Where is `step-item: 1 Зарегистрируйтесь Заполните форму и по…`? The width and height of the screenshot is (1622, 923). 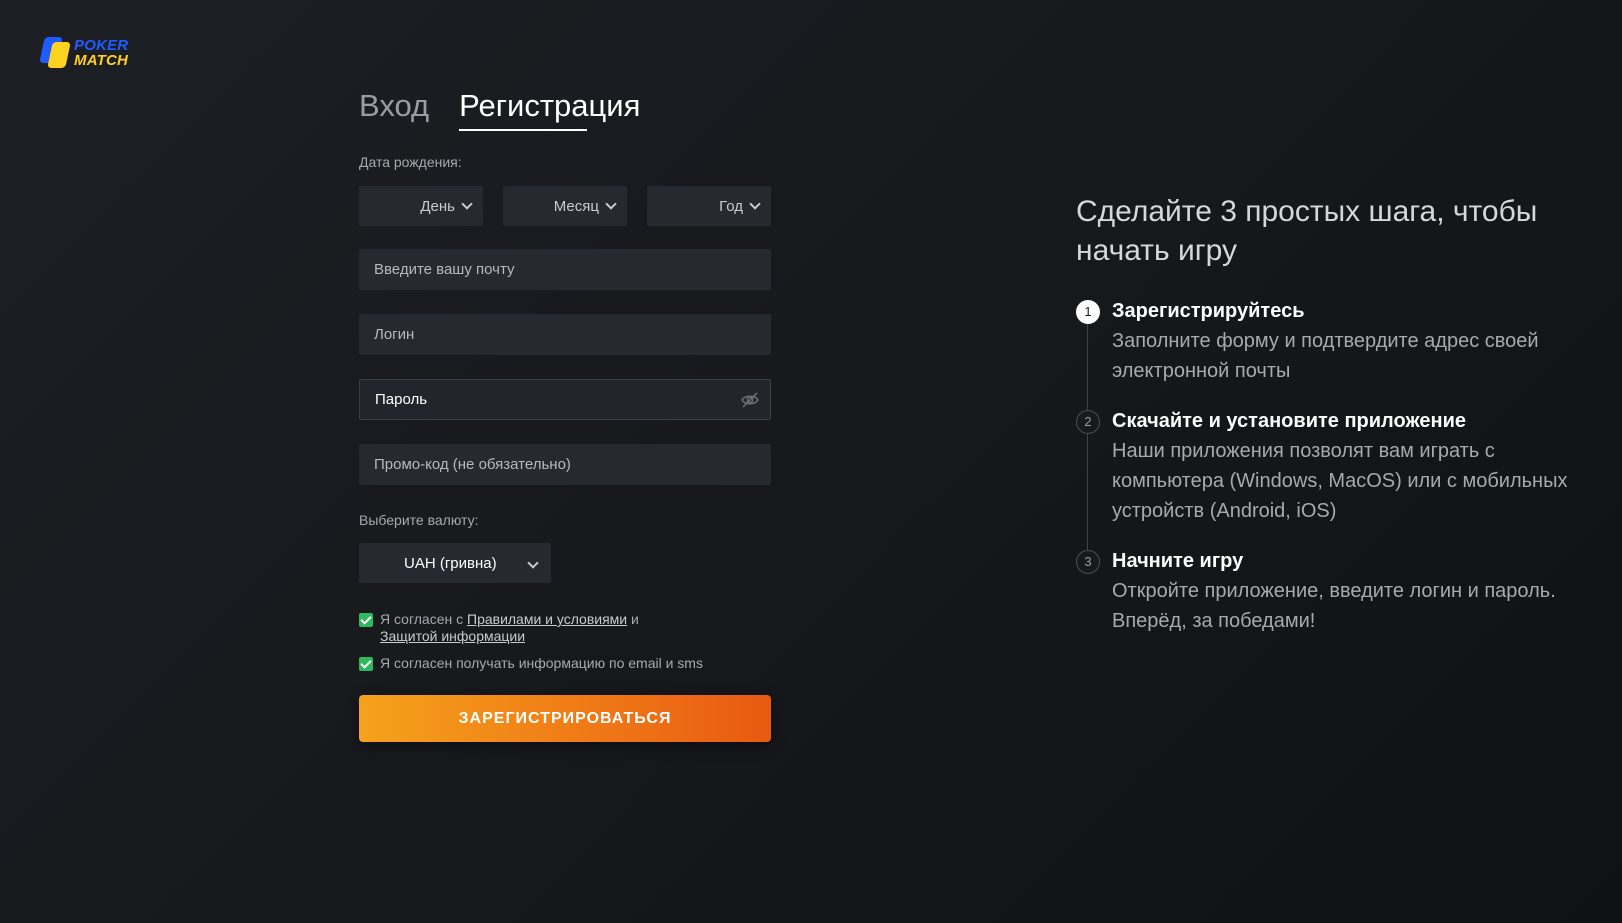 step-item: 1 Зарегистрируйтесь Заполните форму и по… is located at coordinates (1326, 342).